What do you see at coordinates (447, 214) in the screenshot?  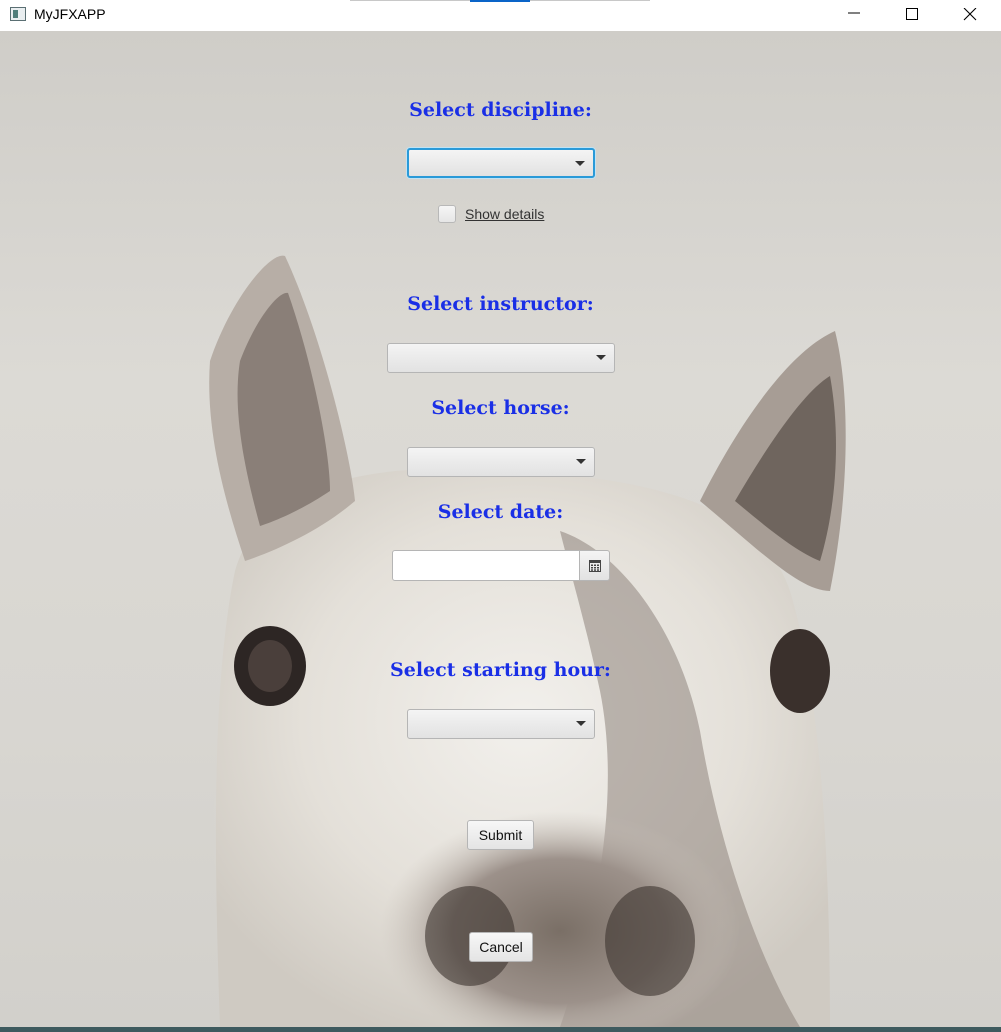 I see `show-details-checkbox` at bounding box center [447, 214].